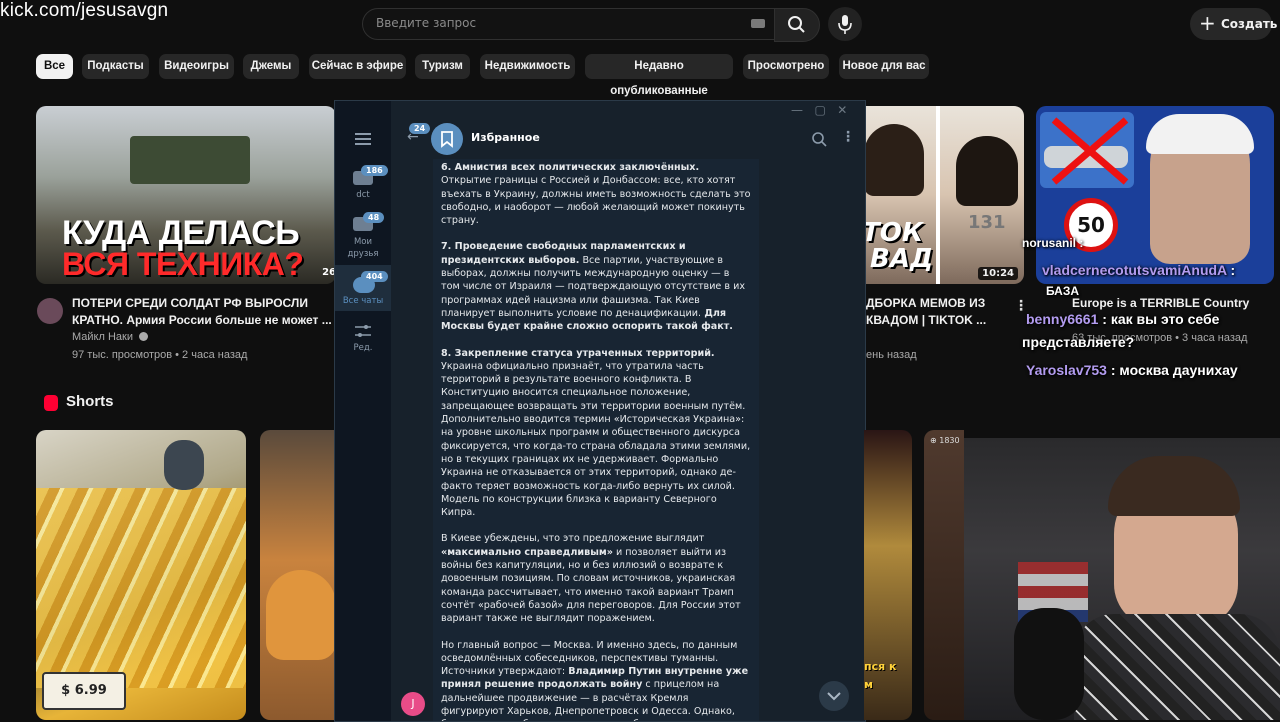 The width and height of the screenshot is (1280, 722). What do you see at coordinates (413, 704) in the screenshot?
I see `avatar: J` at bounding box center [413, 704].